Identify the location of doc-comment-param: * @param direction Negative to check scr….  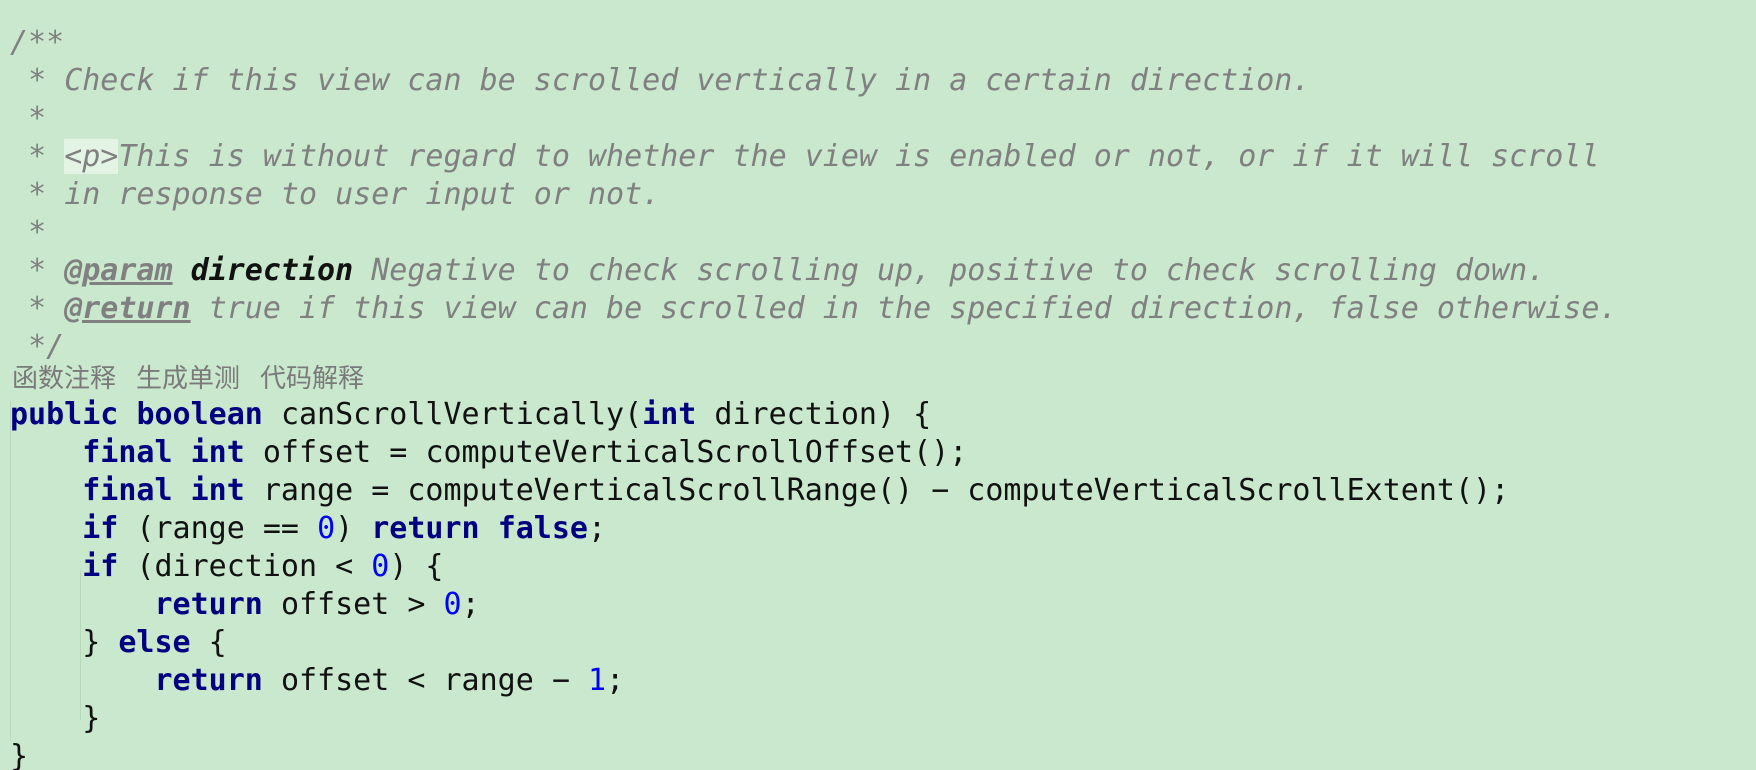
(787, 270).